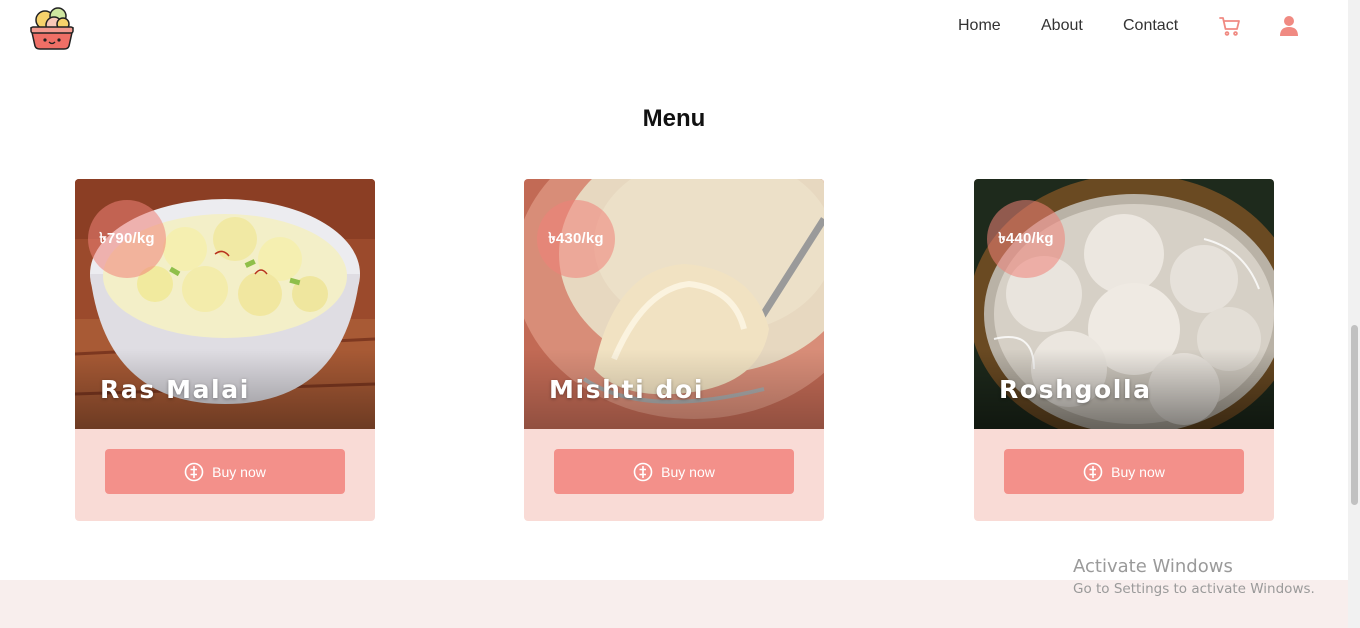 This screenshot has height=628, width=1360. What do you see at coordinates (1124, 350) in the screenshot?
I see `menu-card-roshgolla: ৳440/kg Roshgolla Buy now` at bounding box center [1124, 350].